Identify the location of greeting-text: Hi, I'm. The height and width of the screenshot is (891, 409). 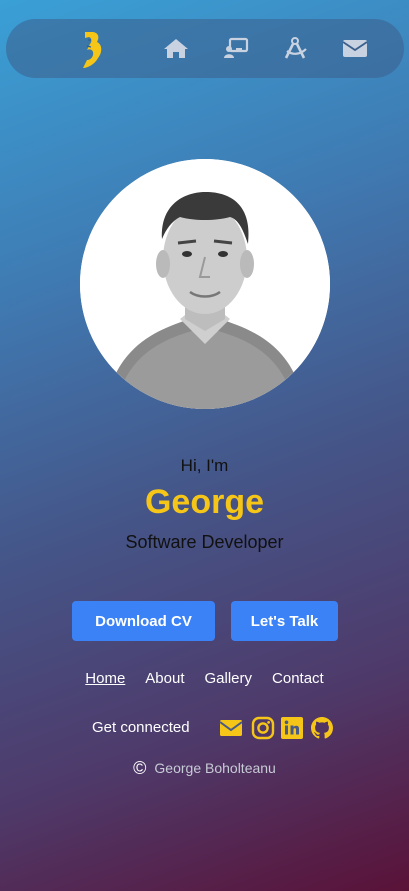
(204, 465).